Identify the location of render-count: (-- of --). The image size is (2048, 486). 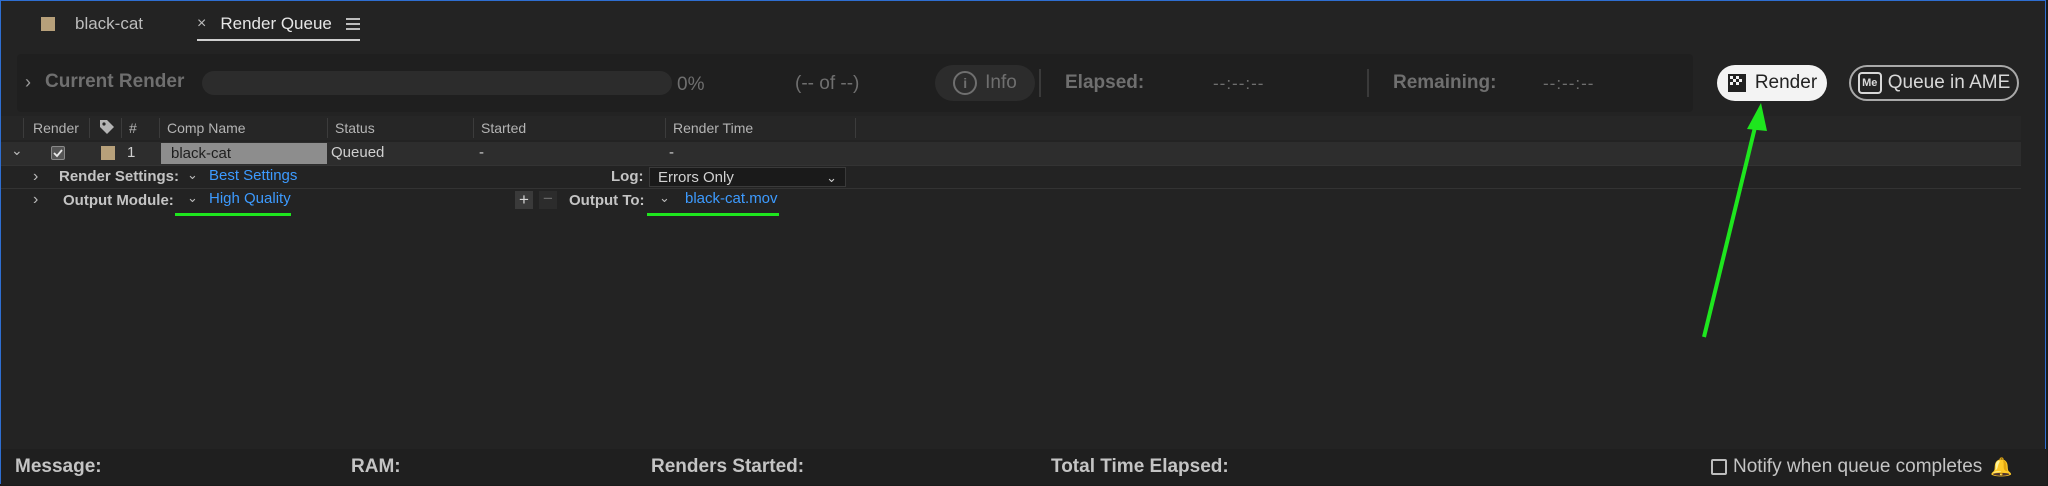
(827, 83).